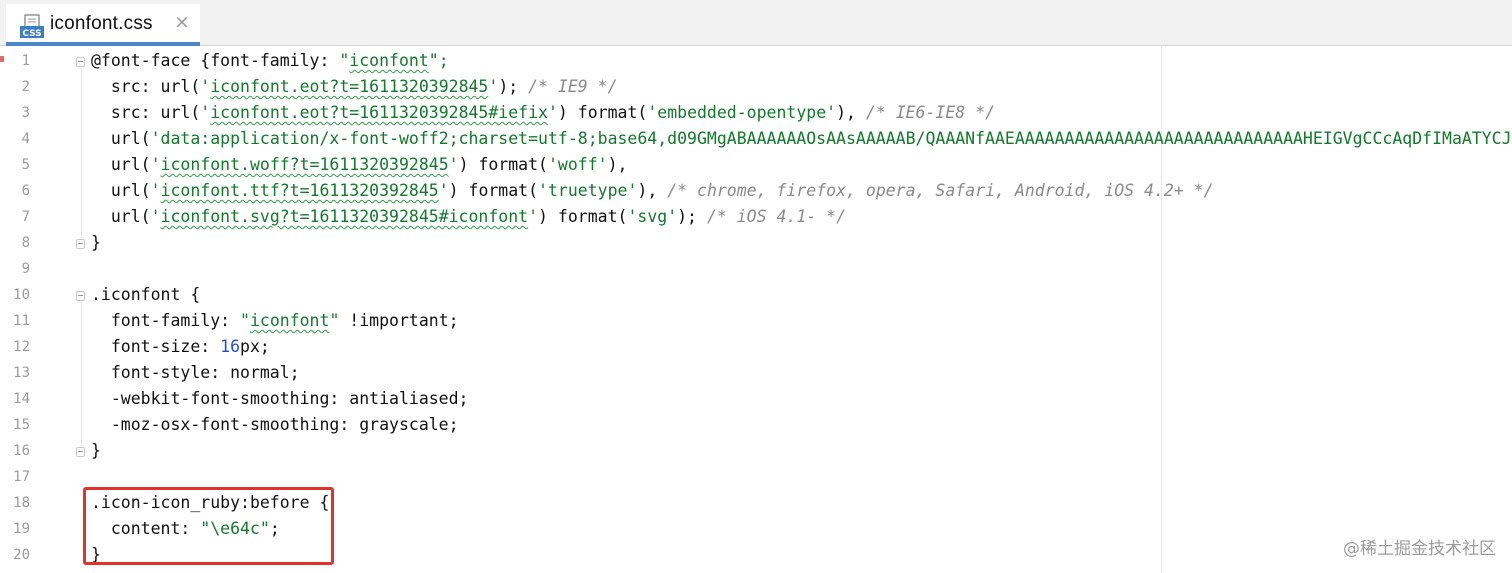 This screenshot has height=573, width=1512. What do you see at coordinates (34, 27) in the screenshot?
I see `css-file-icon: CSS` at bounding box center [34, 27].